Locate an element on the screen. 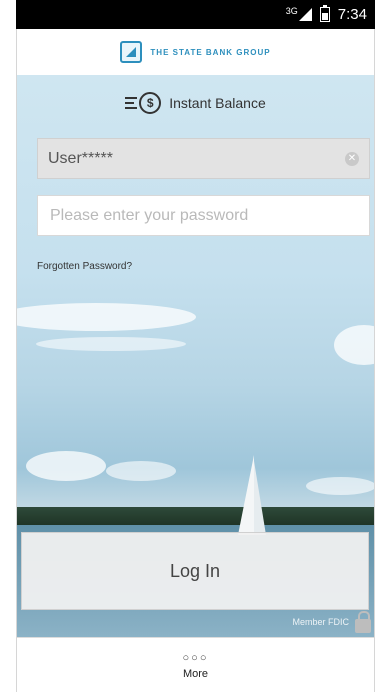 This screenshot has height=693, width=391. status-time: 7:34 is located at coordinates (352, 14).